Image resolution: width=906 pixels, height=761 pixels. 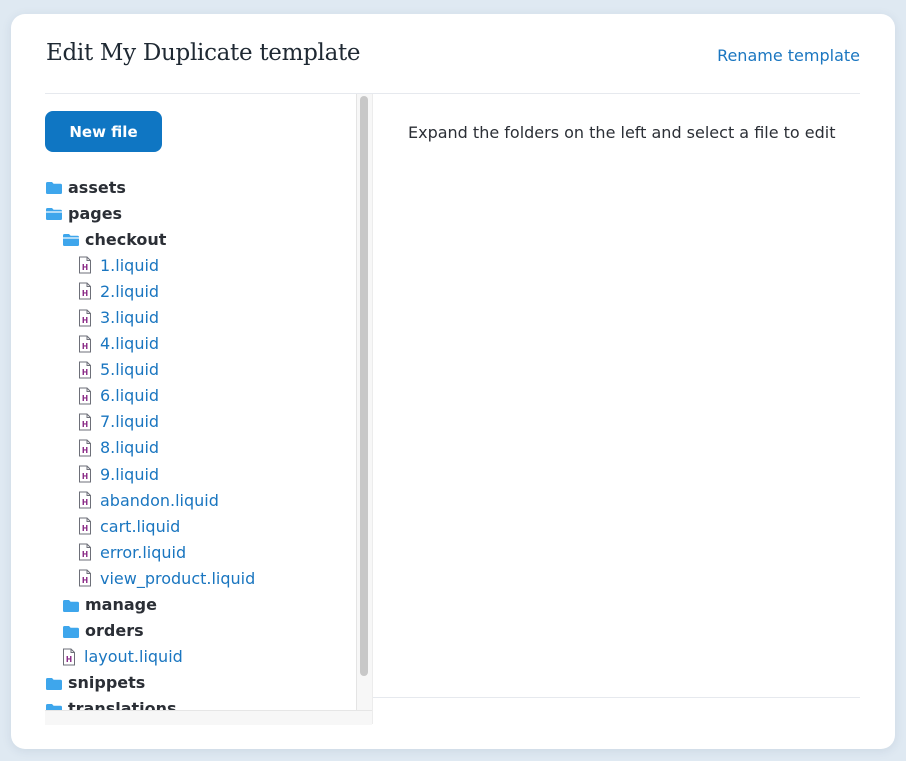 What do you see at coordinates (129, 369) in the screenshot?
I see `file-label: 5.liquid` at bounding box center [129, 369].